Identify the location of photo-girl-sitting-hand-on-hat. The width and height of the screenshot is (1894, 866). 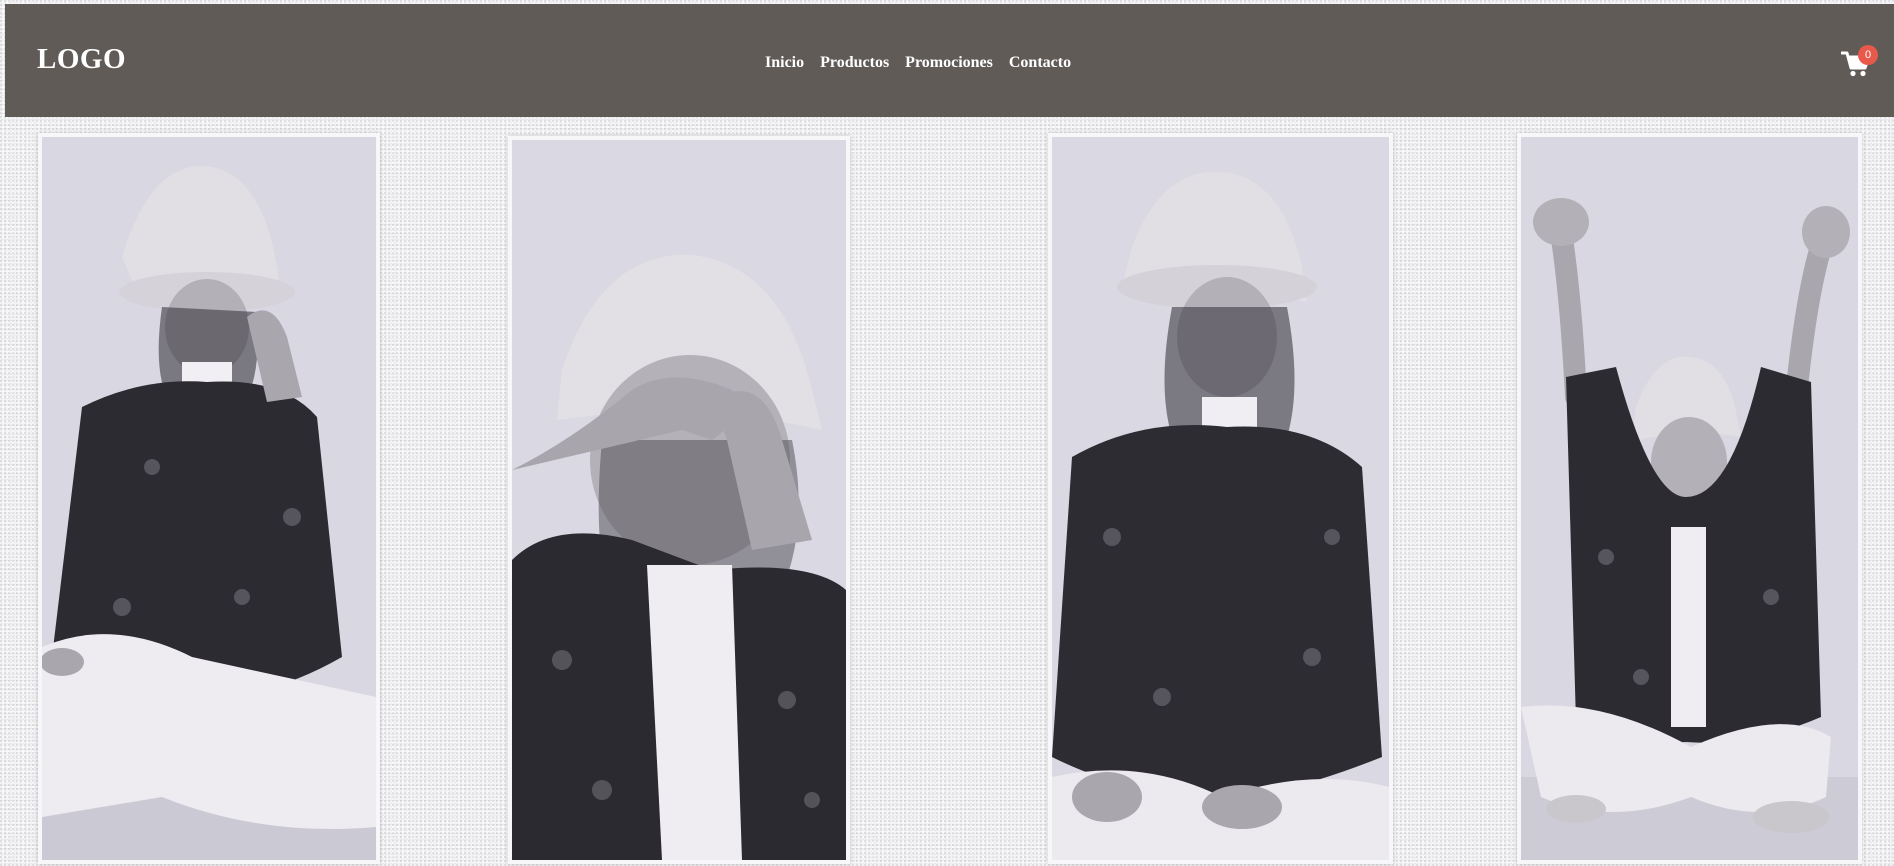
(209, 498).